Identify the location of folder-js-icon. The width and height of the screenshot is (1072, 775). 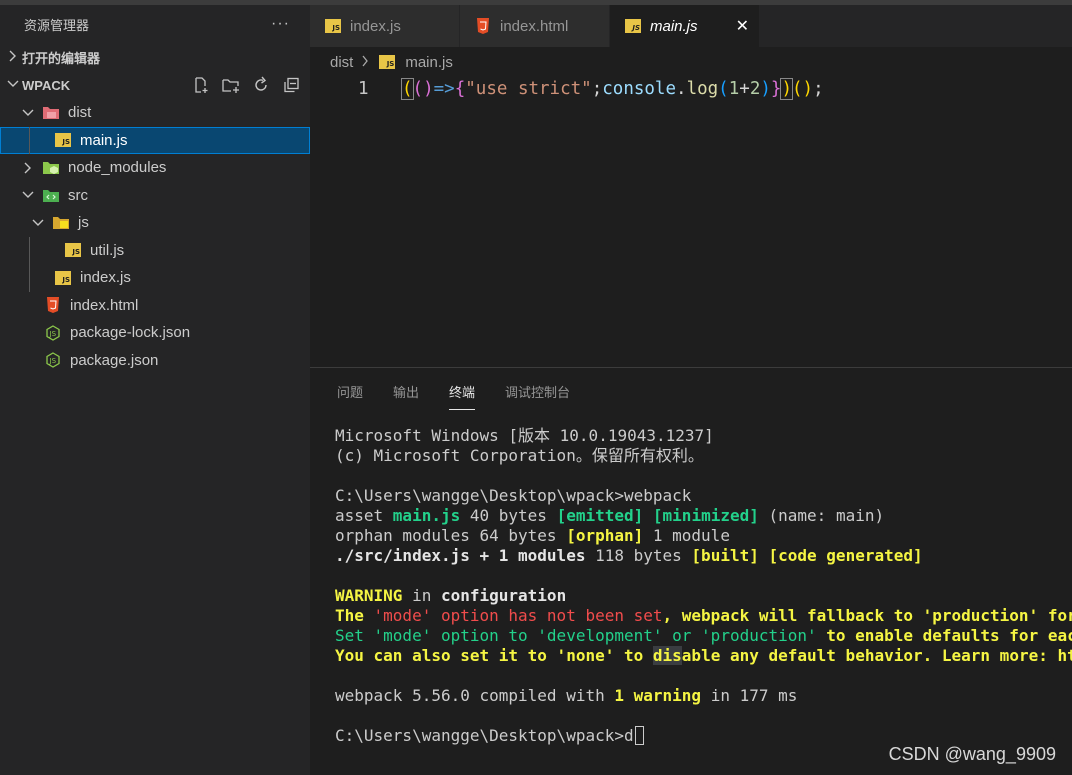
(61, 223).